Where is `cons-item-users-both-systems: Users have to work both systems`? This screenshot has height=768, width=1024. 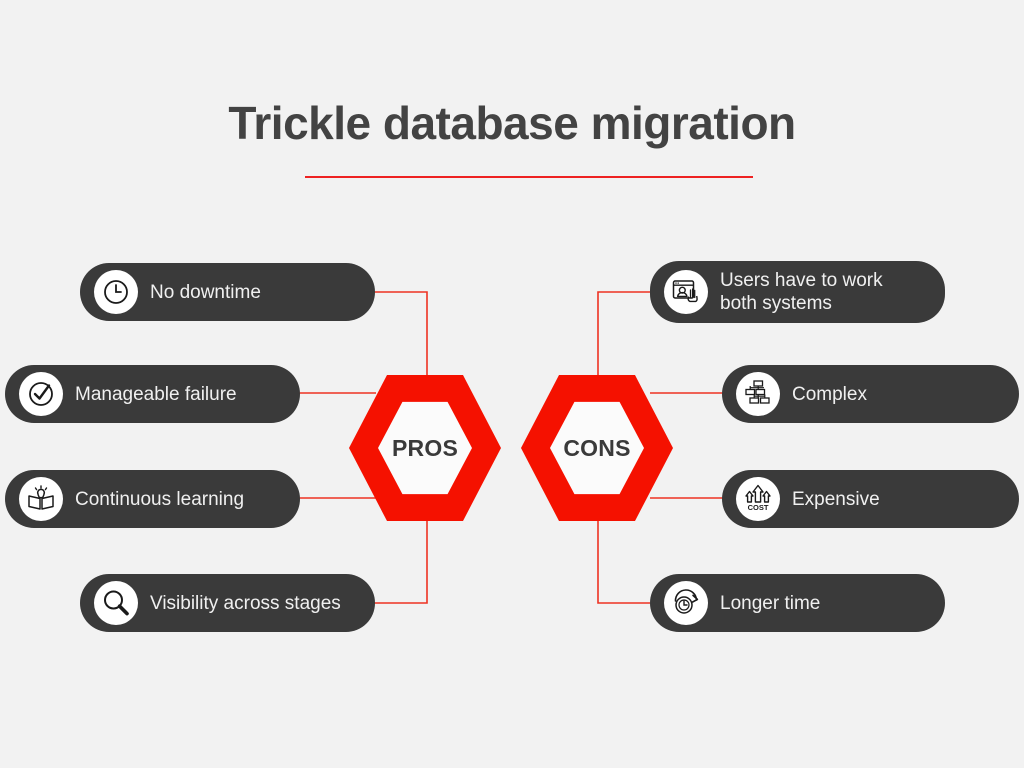
cons-item-users-both-systems: Users have to work both systems is located at coordinates (797, 292).